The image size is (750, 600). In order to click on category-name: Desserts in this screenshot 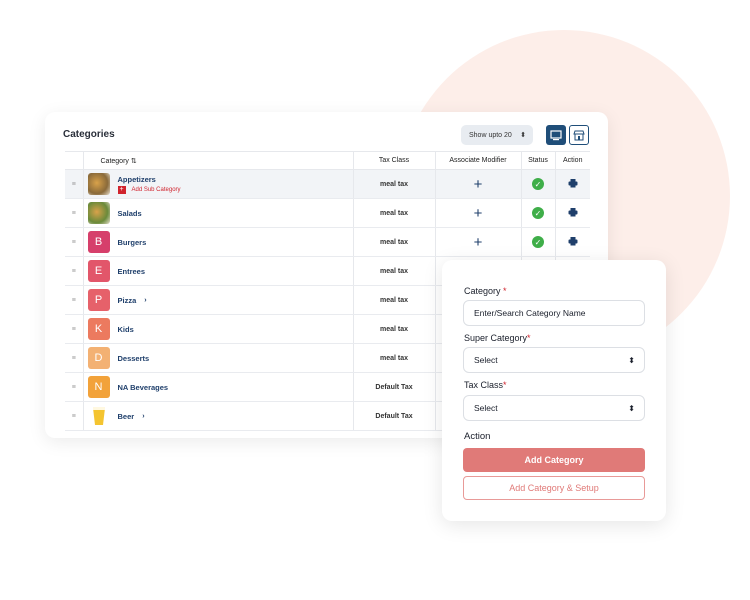, I will do `click(134, 358)`.